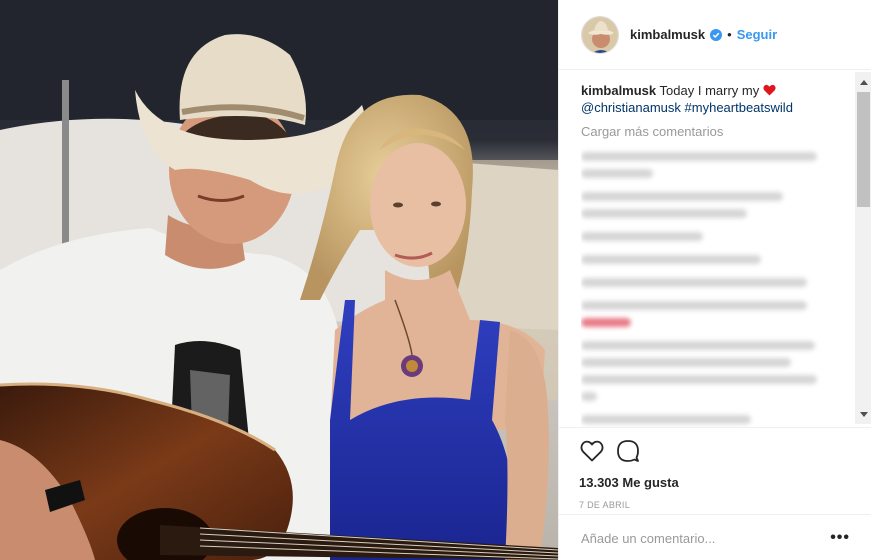  I want to click on red-heart-emoji-icon, so click(769, 90).